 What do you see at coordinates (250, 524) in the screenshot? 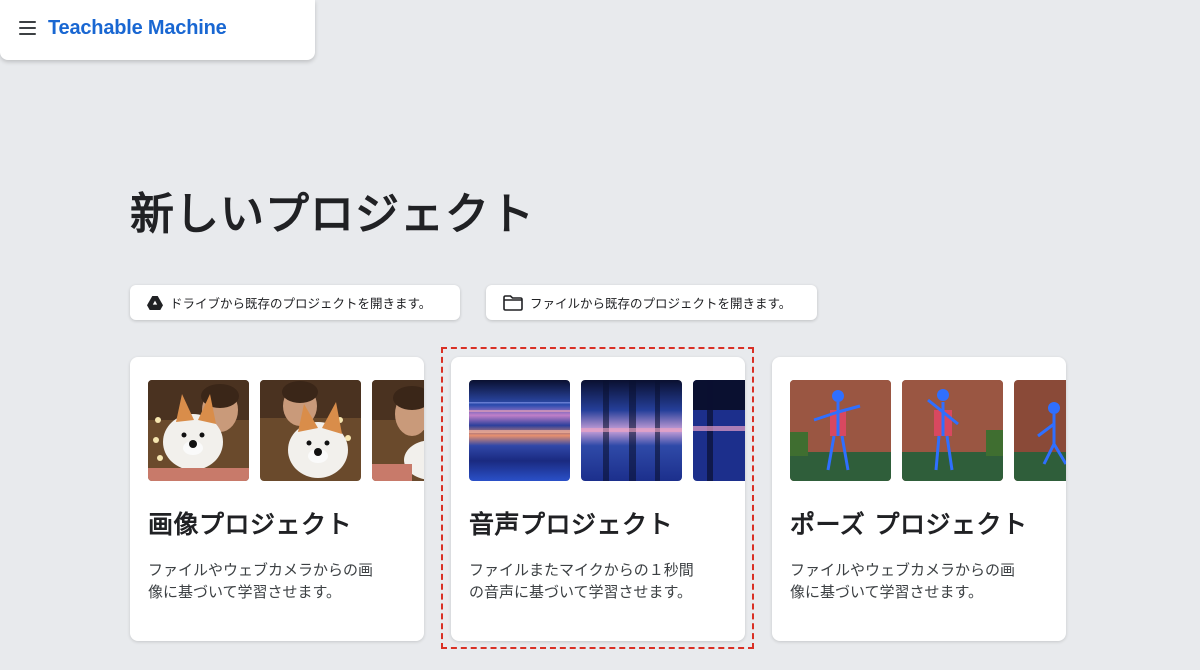
I see `image-project-title: 画像プロジェクト` at bounding box center [250, 524].